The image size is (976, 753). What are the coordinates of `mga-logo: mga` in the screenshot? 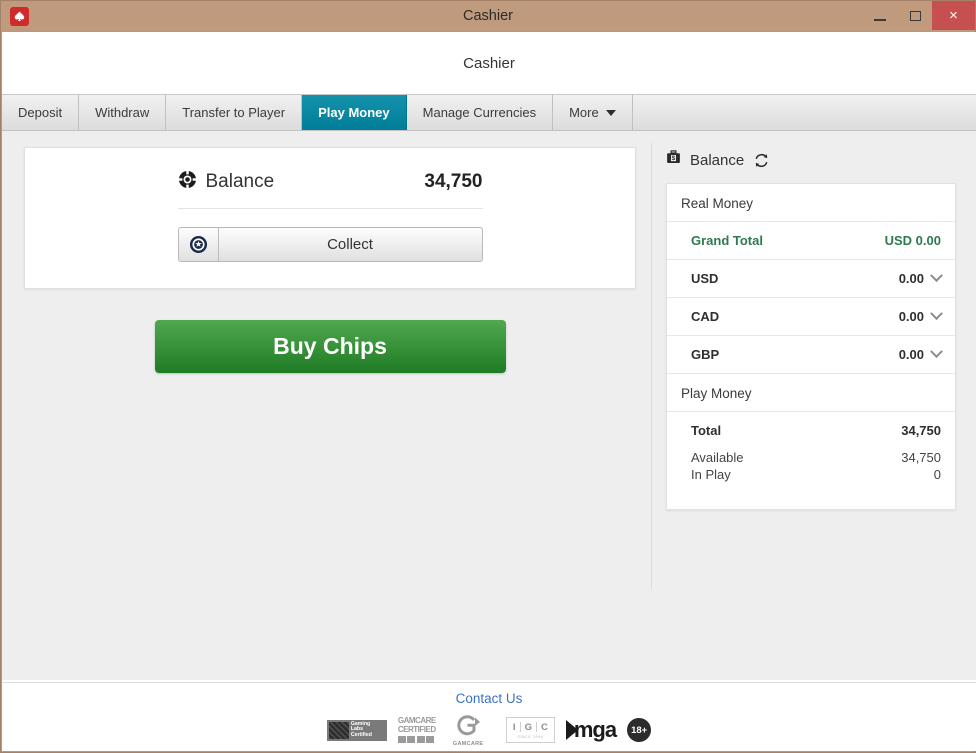 It's located at (591, 730).